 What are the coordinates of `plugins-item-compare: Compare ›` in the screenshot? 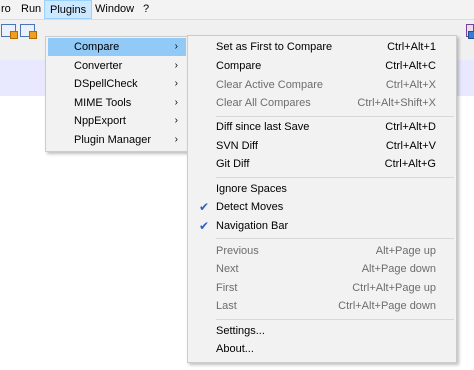 It's located at (117, 47).